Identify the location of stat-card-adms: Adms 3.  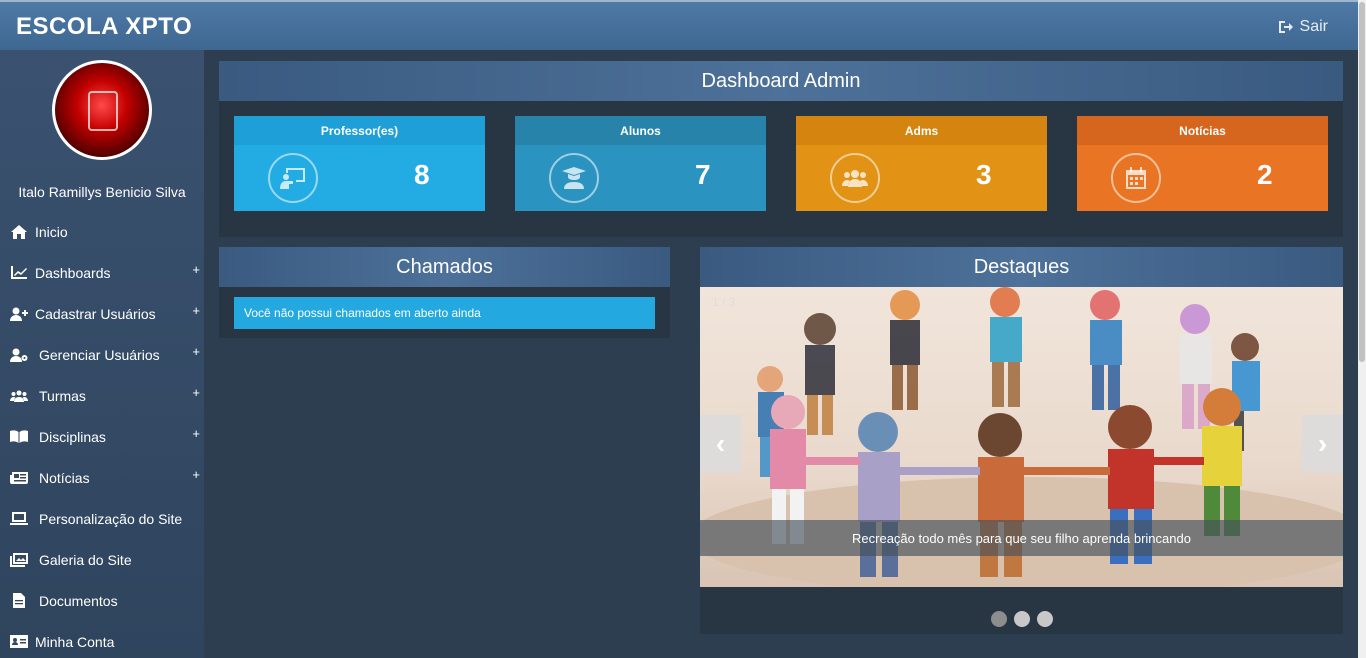
(921, 163).